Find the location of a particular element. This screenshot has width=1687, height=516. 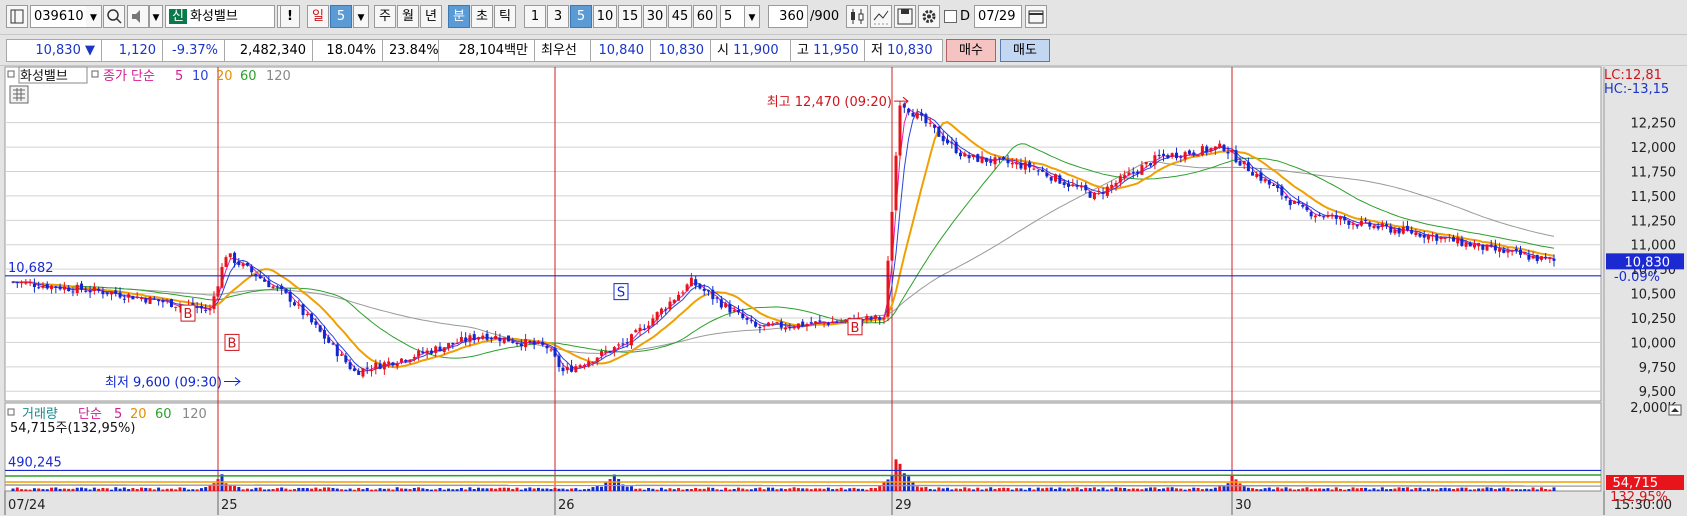

period-second: 초 is located at coordinates (482, 16).